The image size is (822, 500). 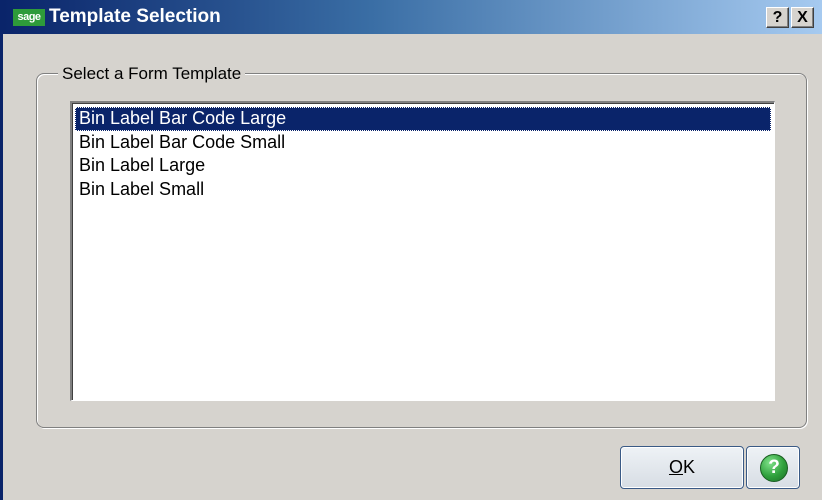 What do you see at coordinates (412, 17) in the screenshot?
I see `title-bar: sage Template Selection ? X` at bounding box center [412, 17].